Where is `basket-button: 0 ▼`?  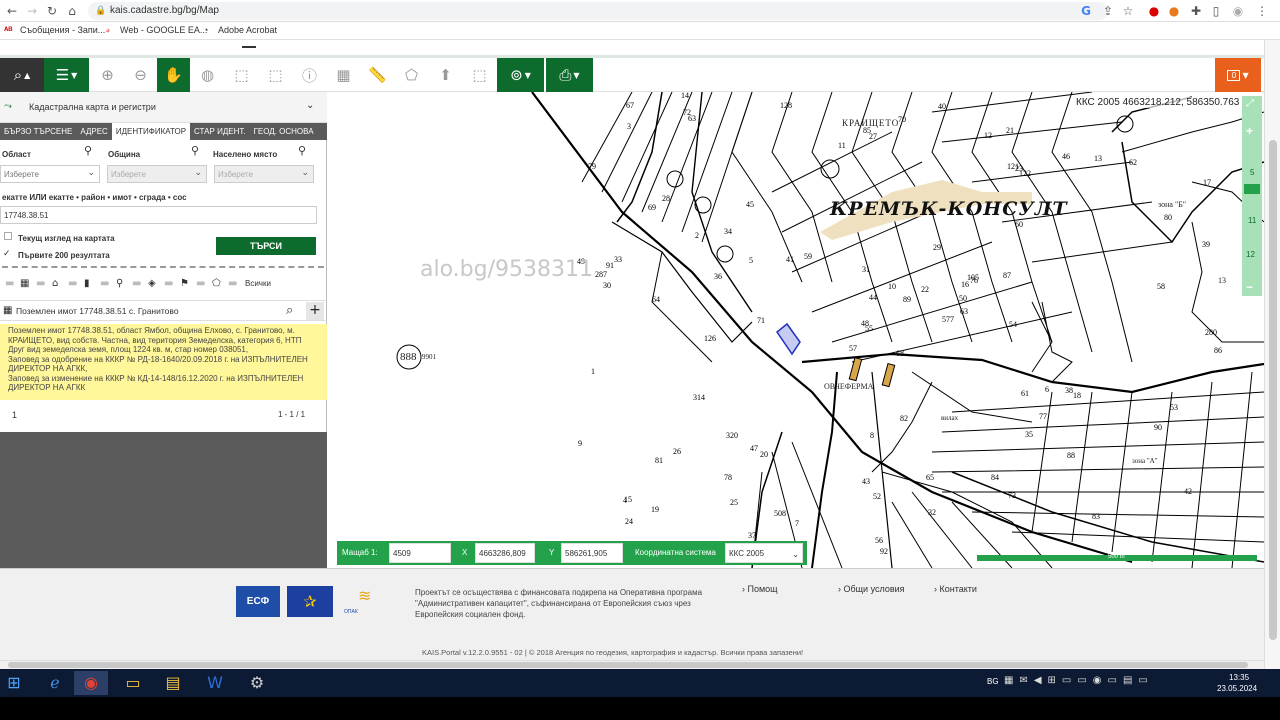
basket-button: 0 ▼ is located at coordinates (1238, 75).